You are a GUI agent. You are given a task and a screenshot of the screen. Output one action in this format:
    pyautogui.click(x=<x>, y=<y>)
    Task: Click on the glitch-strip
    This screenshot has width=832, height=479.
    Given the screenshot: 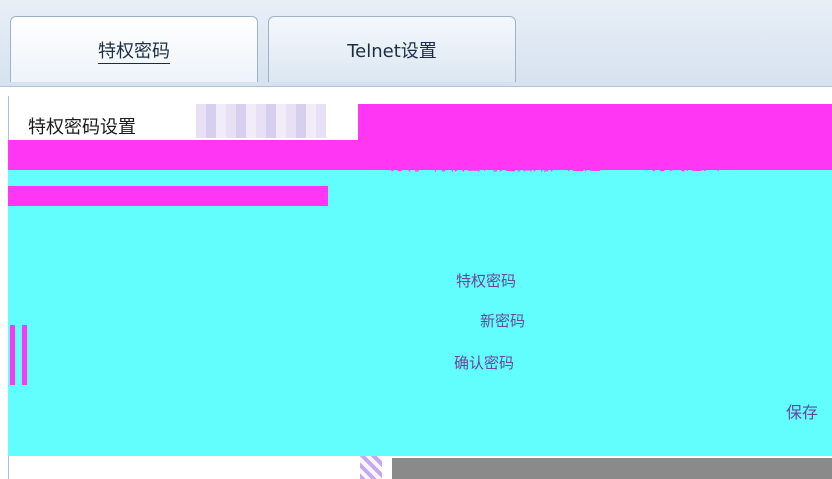 What is the action you would take?
    pyautogui.click(x=168, y=196)
    